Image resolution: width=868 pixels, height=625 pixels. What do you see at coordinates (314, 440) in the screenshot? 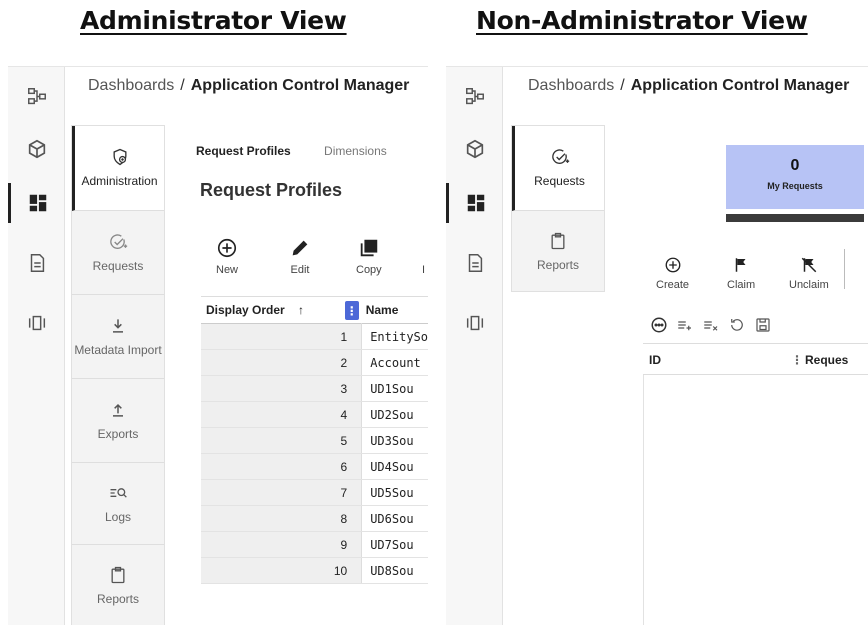
I see `table-row: 5 UD3Sou` at bounding box center [314, 440].